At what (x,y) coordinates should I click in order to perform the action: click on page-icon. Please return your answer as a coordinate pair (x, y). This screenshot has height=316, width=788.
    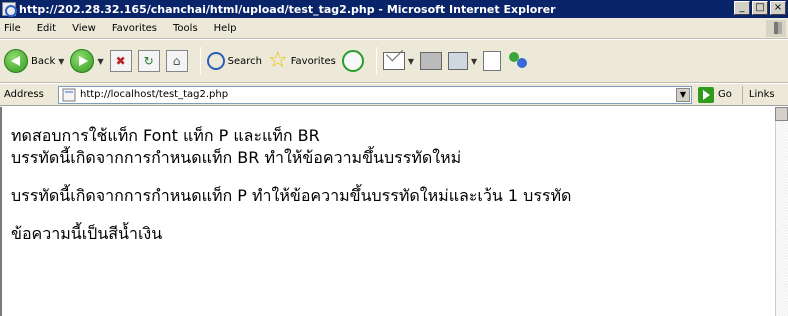
    Looking at the image, I should click on (69, 94).